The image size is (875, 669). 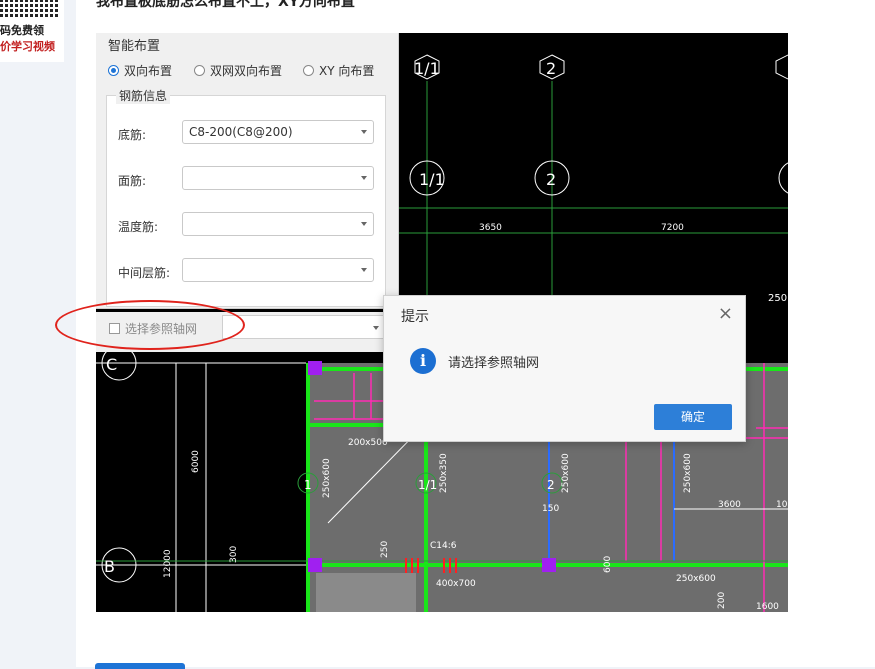 I want to click on close-icon: ×, so click(x=725, y=314).